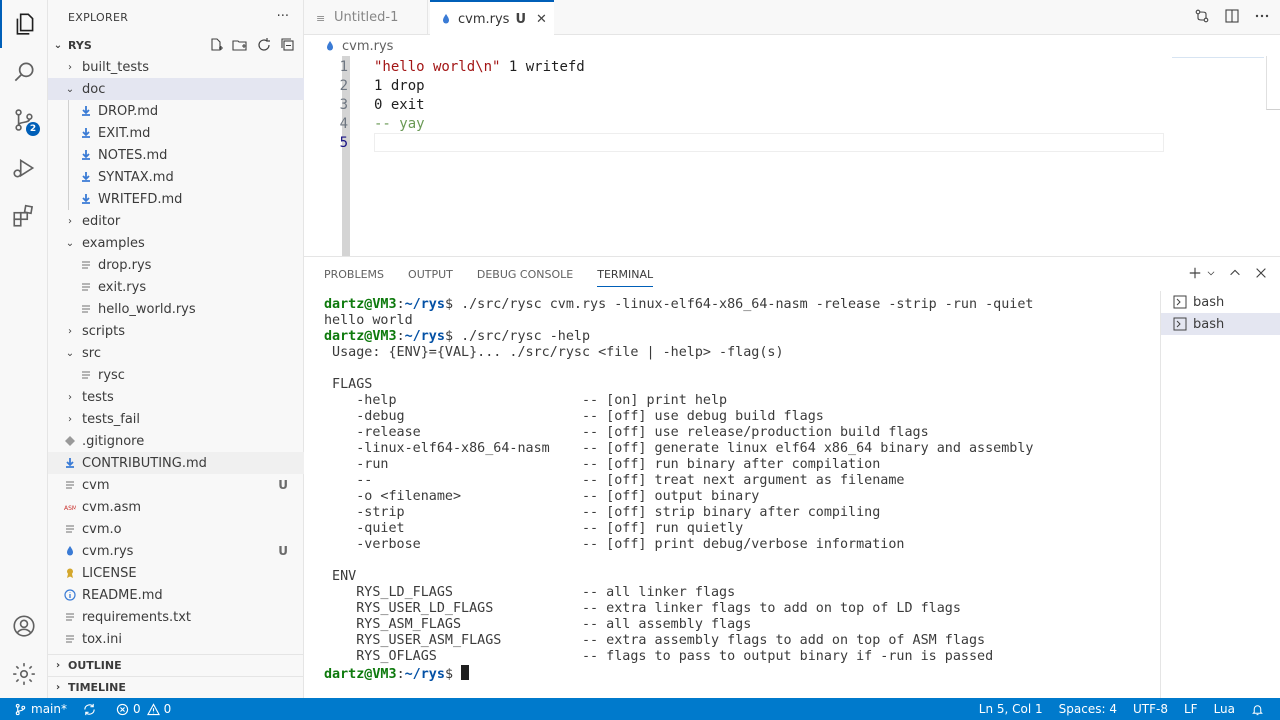 The width and height of the screenshot is (1280, 720). I want to click on problems-indicator: 0 0, so click(143, 709).